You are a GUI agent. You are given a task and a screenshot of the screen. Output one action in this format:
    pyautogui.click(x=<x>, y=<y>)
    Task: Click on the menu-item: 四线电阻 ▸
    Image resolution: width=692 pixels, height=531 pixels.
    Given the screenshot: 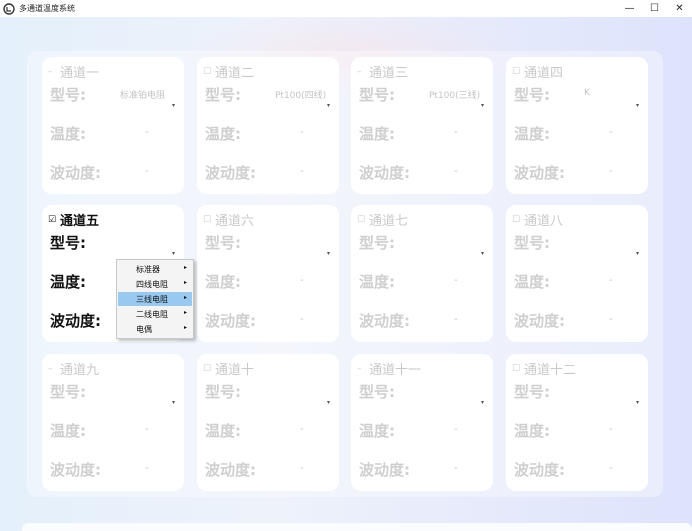 What is the action you would take?
    pyautogui.click(x=155, y=284)
    